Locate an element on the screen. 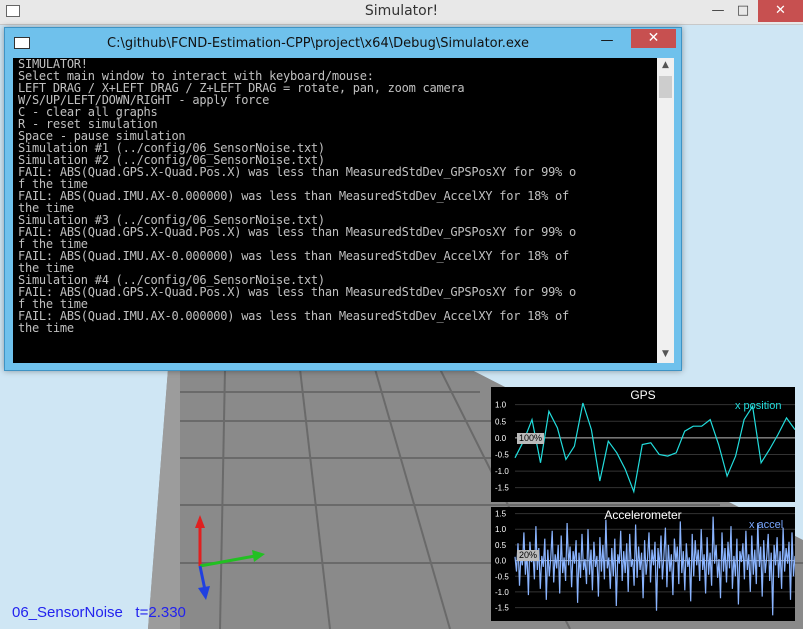  simulator-title: Simulator! is located at coordinates (401, 11).